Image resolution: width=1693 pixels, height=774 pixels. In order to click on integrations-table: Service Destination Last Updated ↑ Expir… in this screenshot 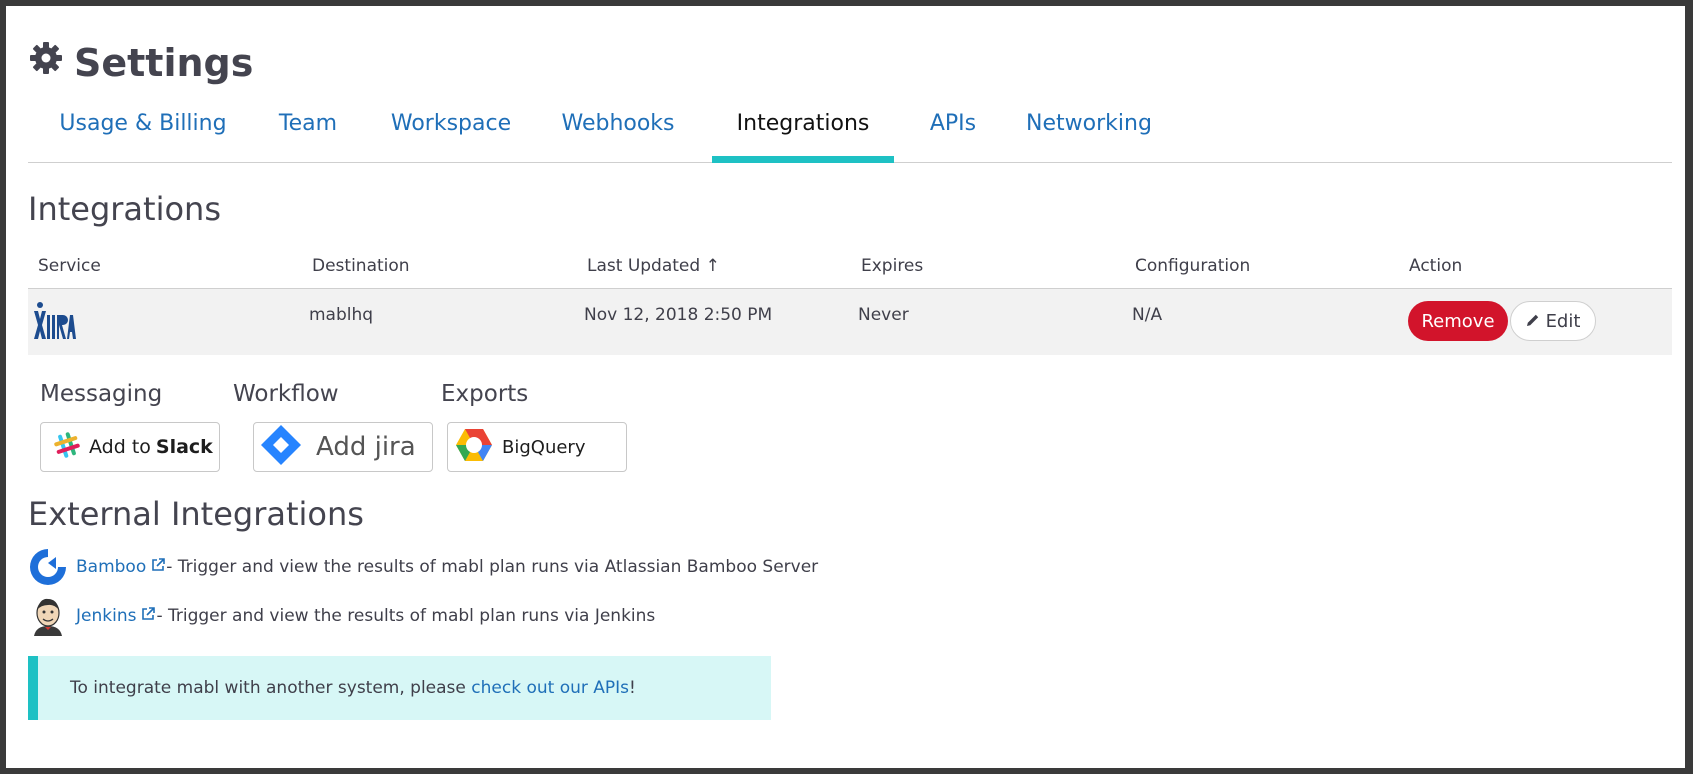, I will do `click(850, 303)`.